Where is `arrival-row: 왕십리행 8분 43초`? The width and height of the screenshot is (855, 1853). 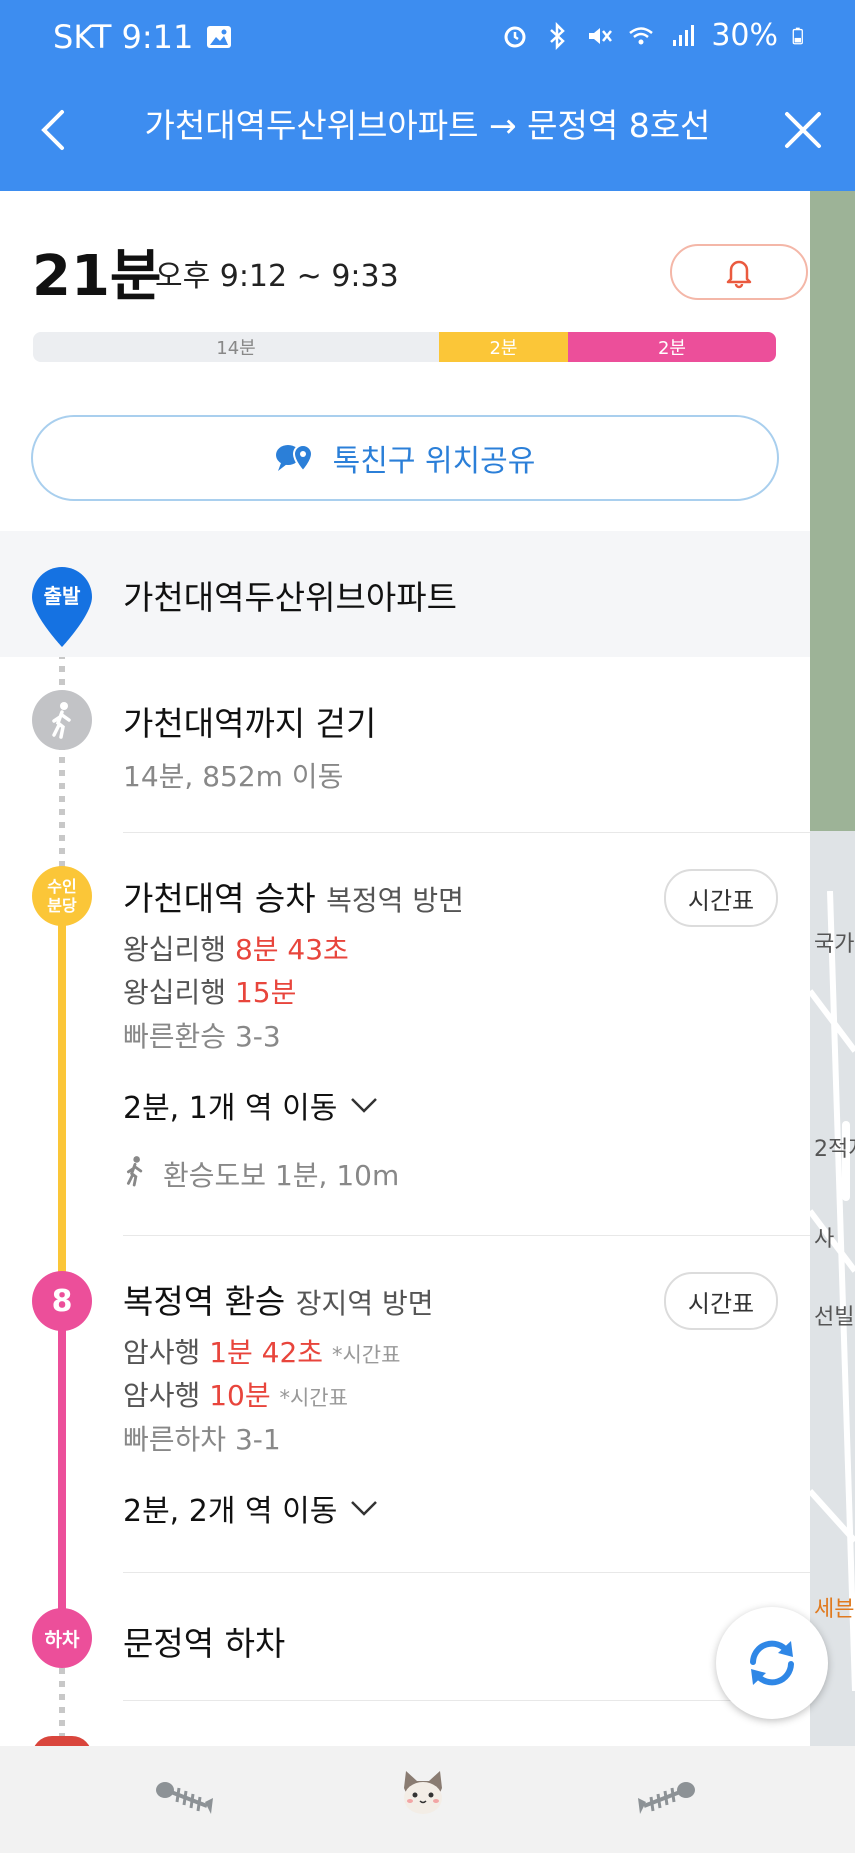 arrival-row: 왕십리행 8분 43초 is located at coordinates (236, 948).